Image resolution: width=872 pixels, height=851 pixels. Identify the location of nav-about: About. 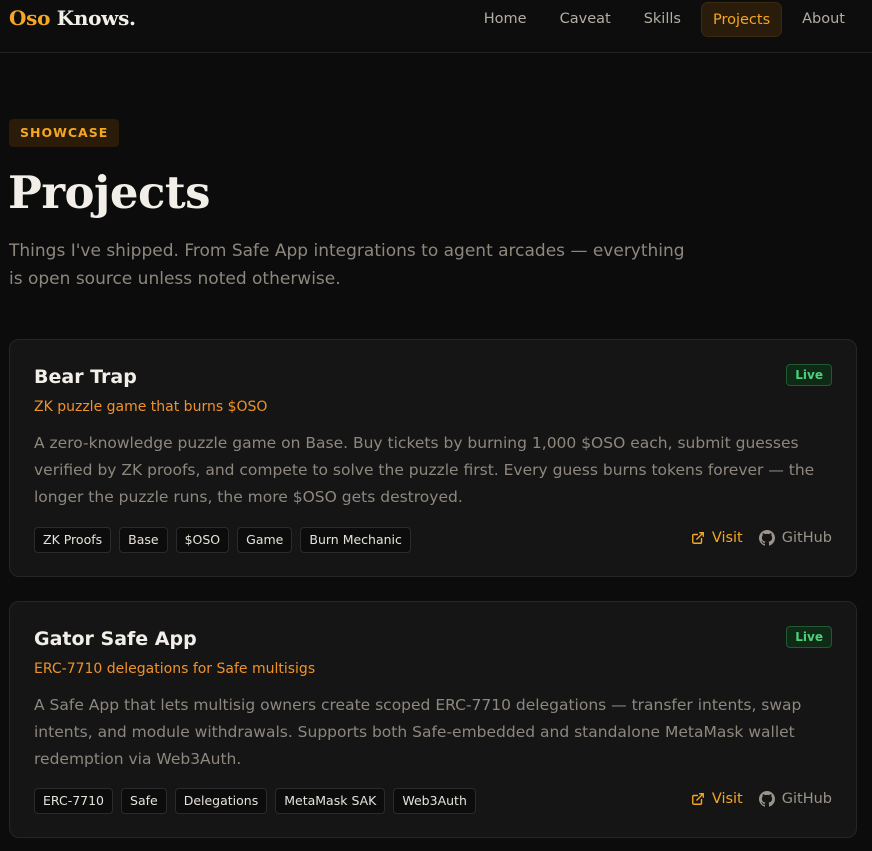
(823, 19).